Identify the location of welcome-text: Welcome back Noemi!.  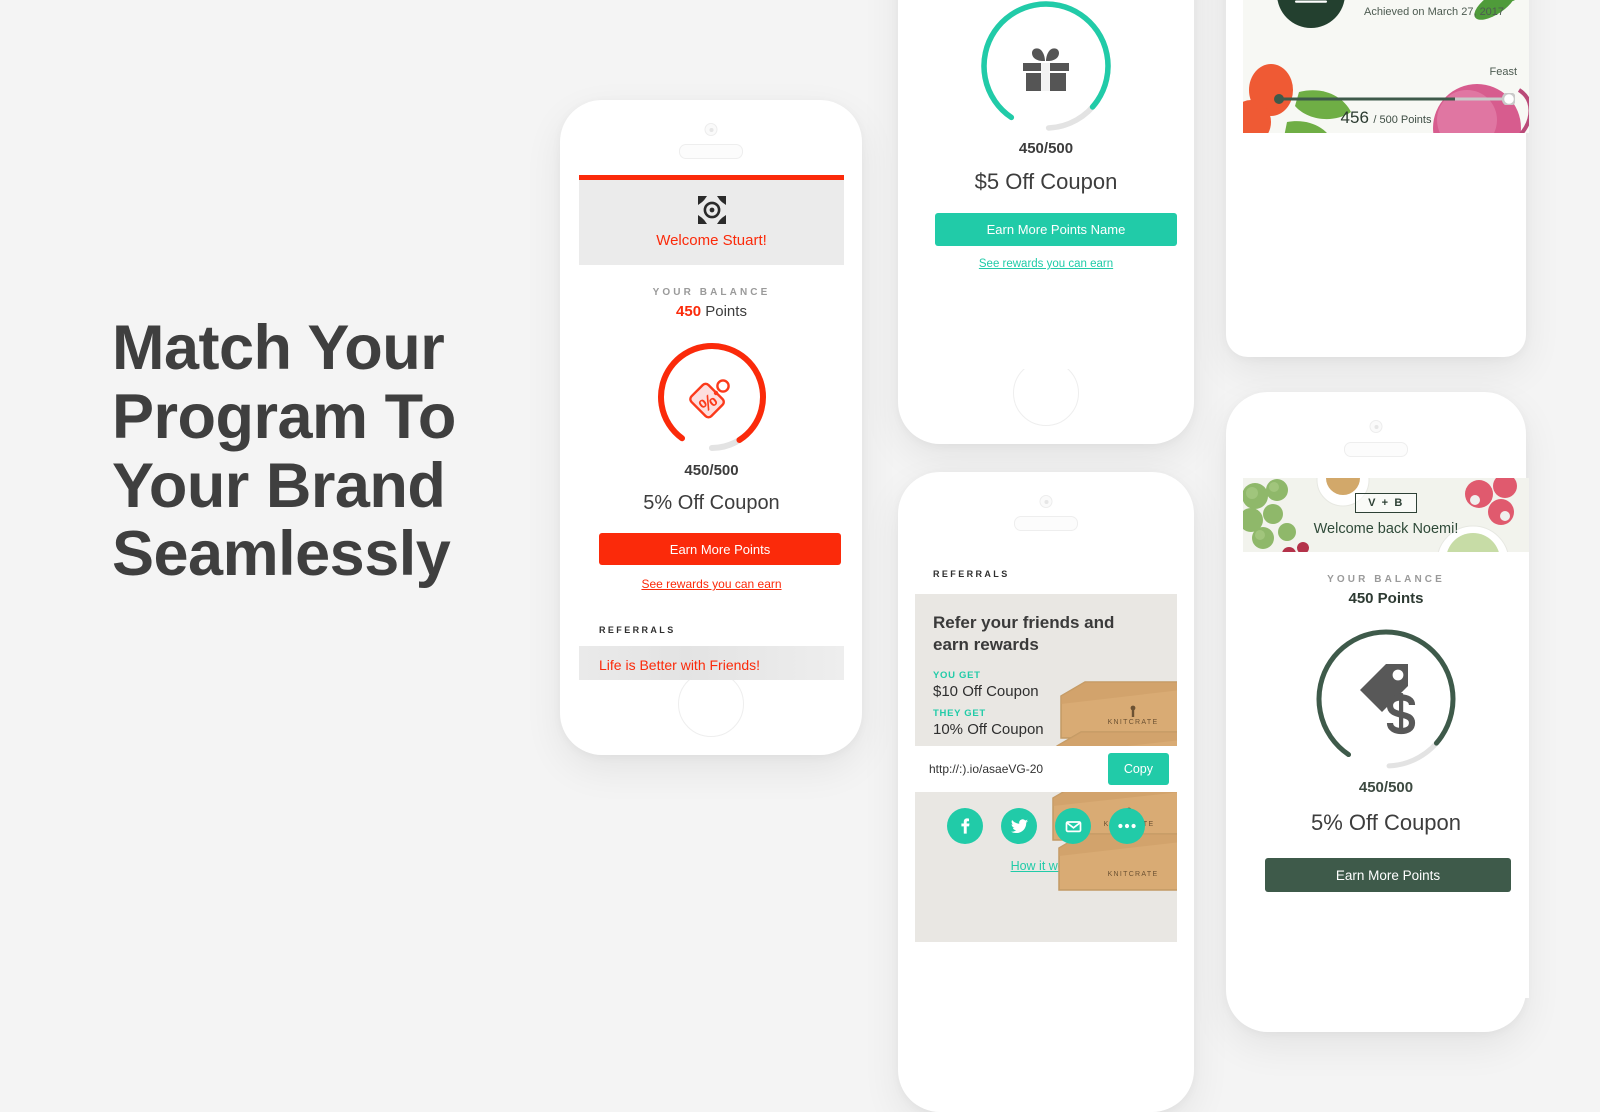
(1386, 529).